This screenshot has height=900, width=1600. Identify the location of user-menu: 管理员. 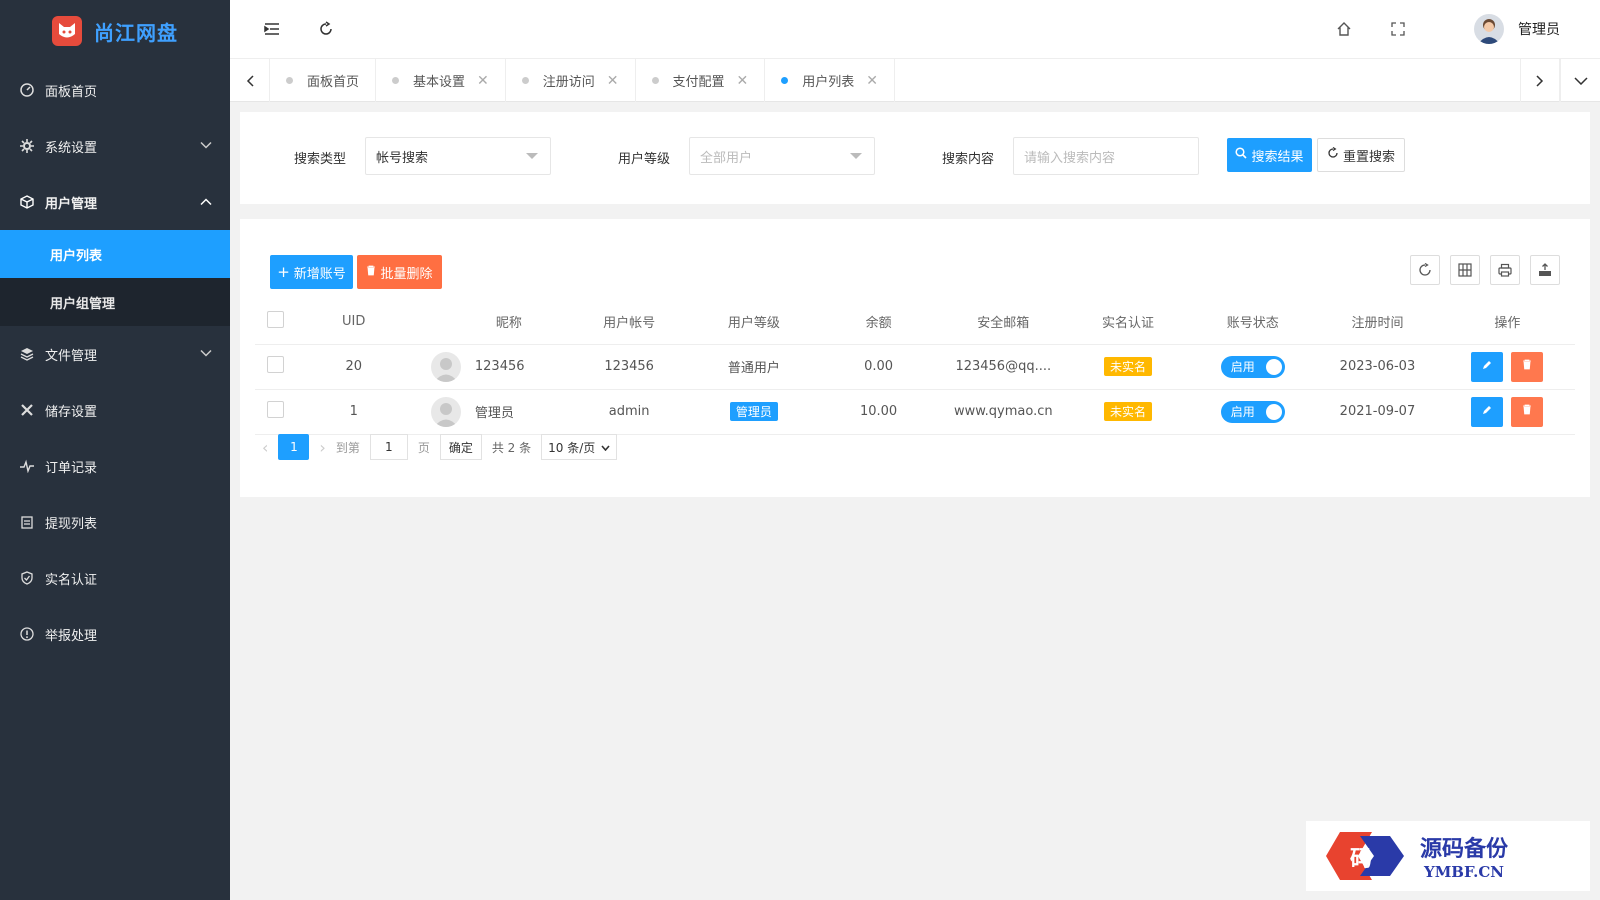
(1517, 29).